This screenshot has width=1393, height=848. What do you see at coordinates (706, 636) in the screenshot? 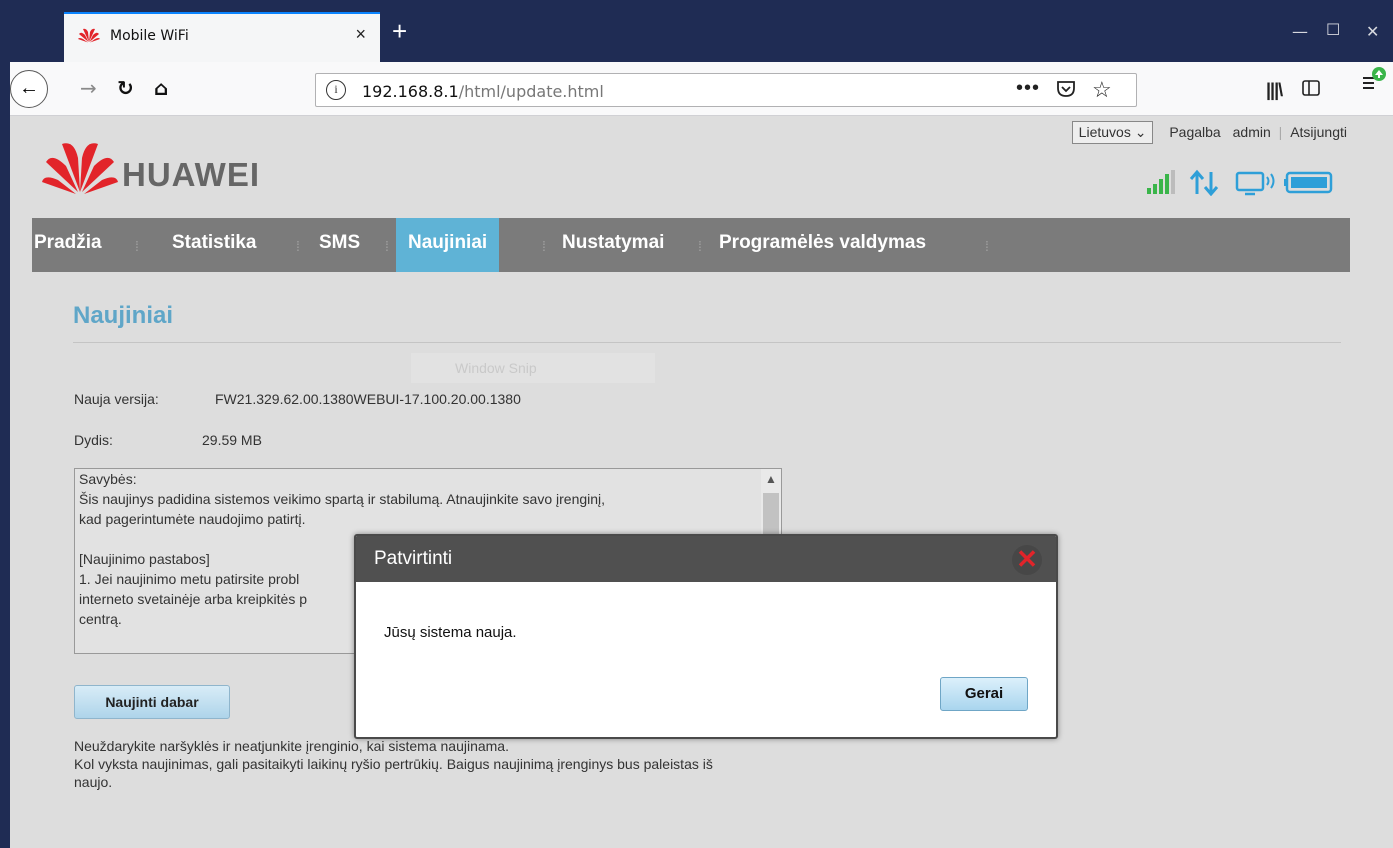
I see `confirm-dialog: Patvirtinti ✕ Jūsų sistema nauja. Gerai` at bounding box center [706, 636].